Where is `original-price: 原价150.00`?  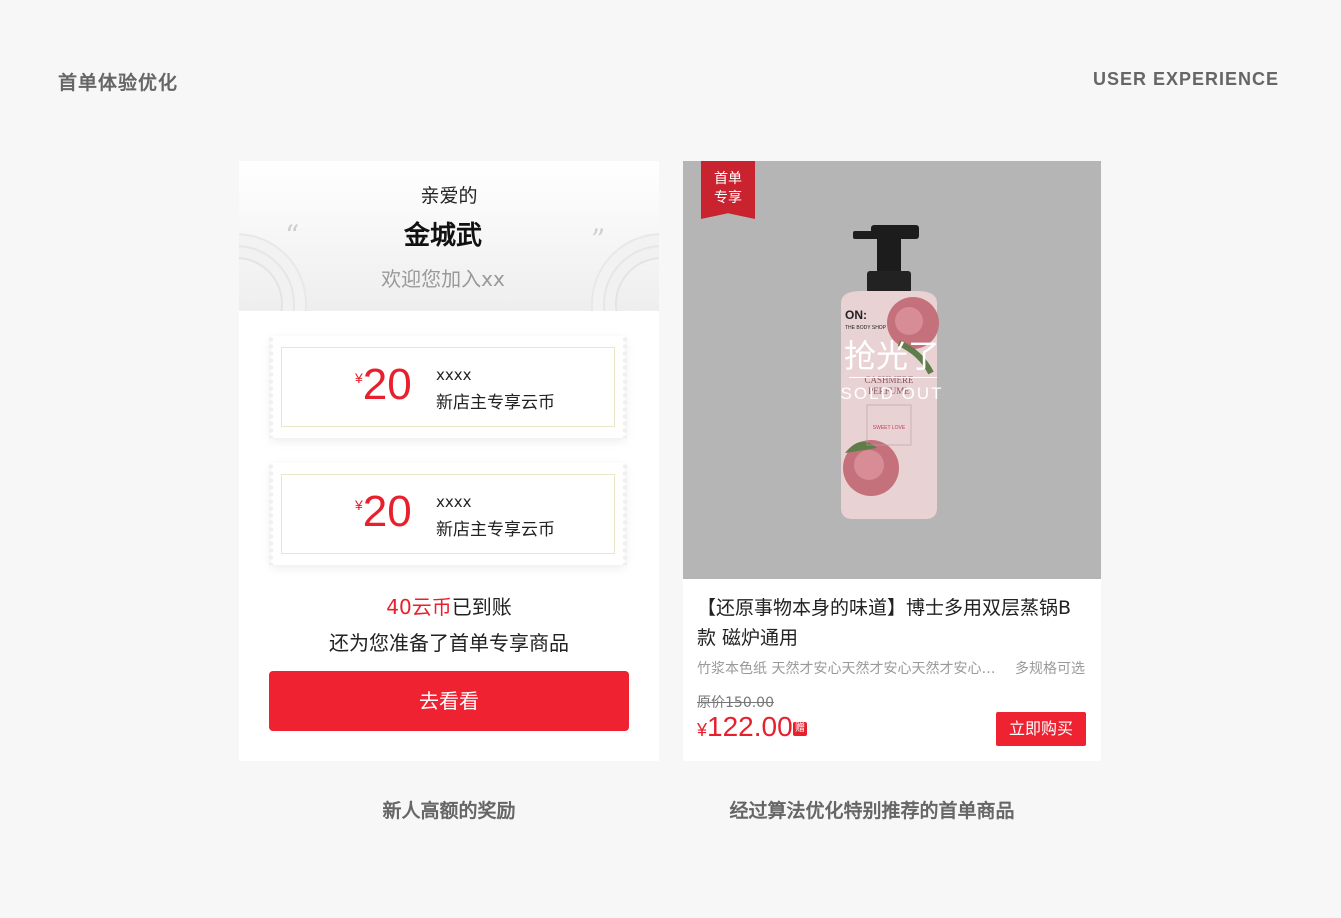
original-price: 原价150.00 is located at coordinates (735, 703).